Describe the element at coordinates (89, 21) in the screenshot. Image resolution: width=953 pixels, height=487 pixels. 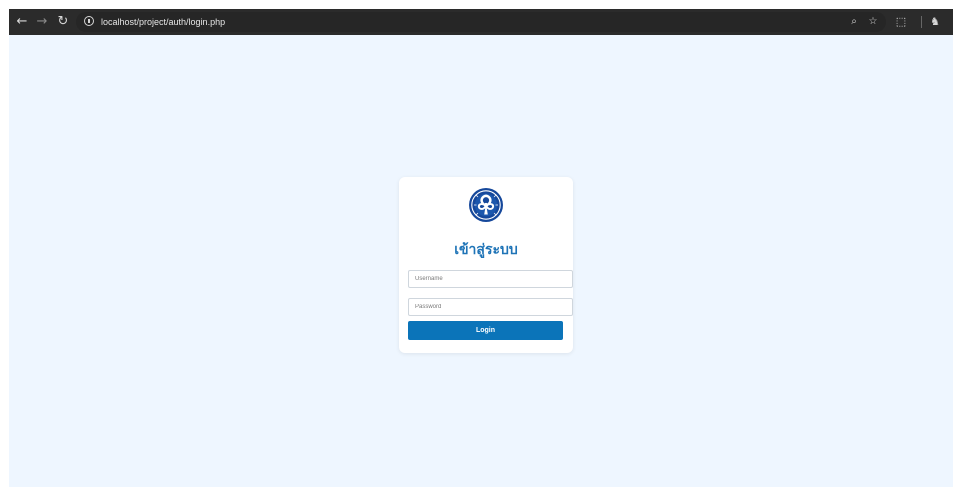
I see `site-info-icon` at that location.